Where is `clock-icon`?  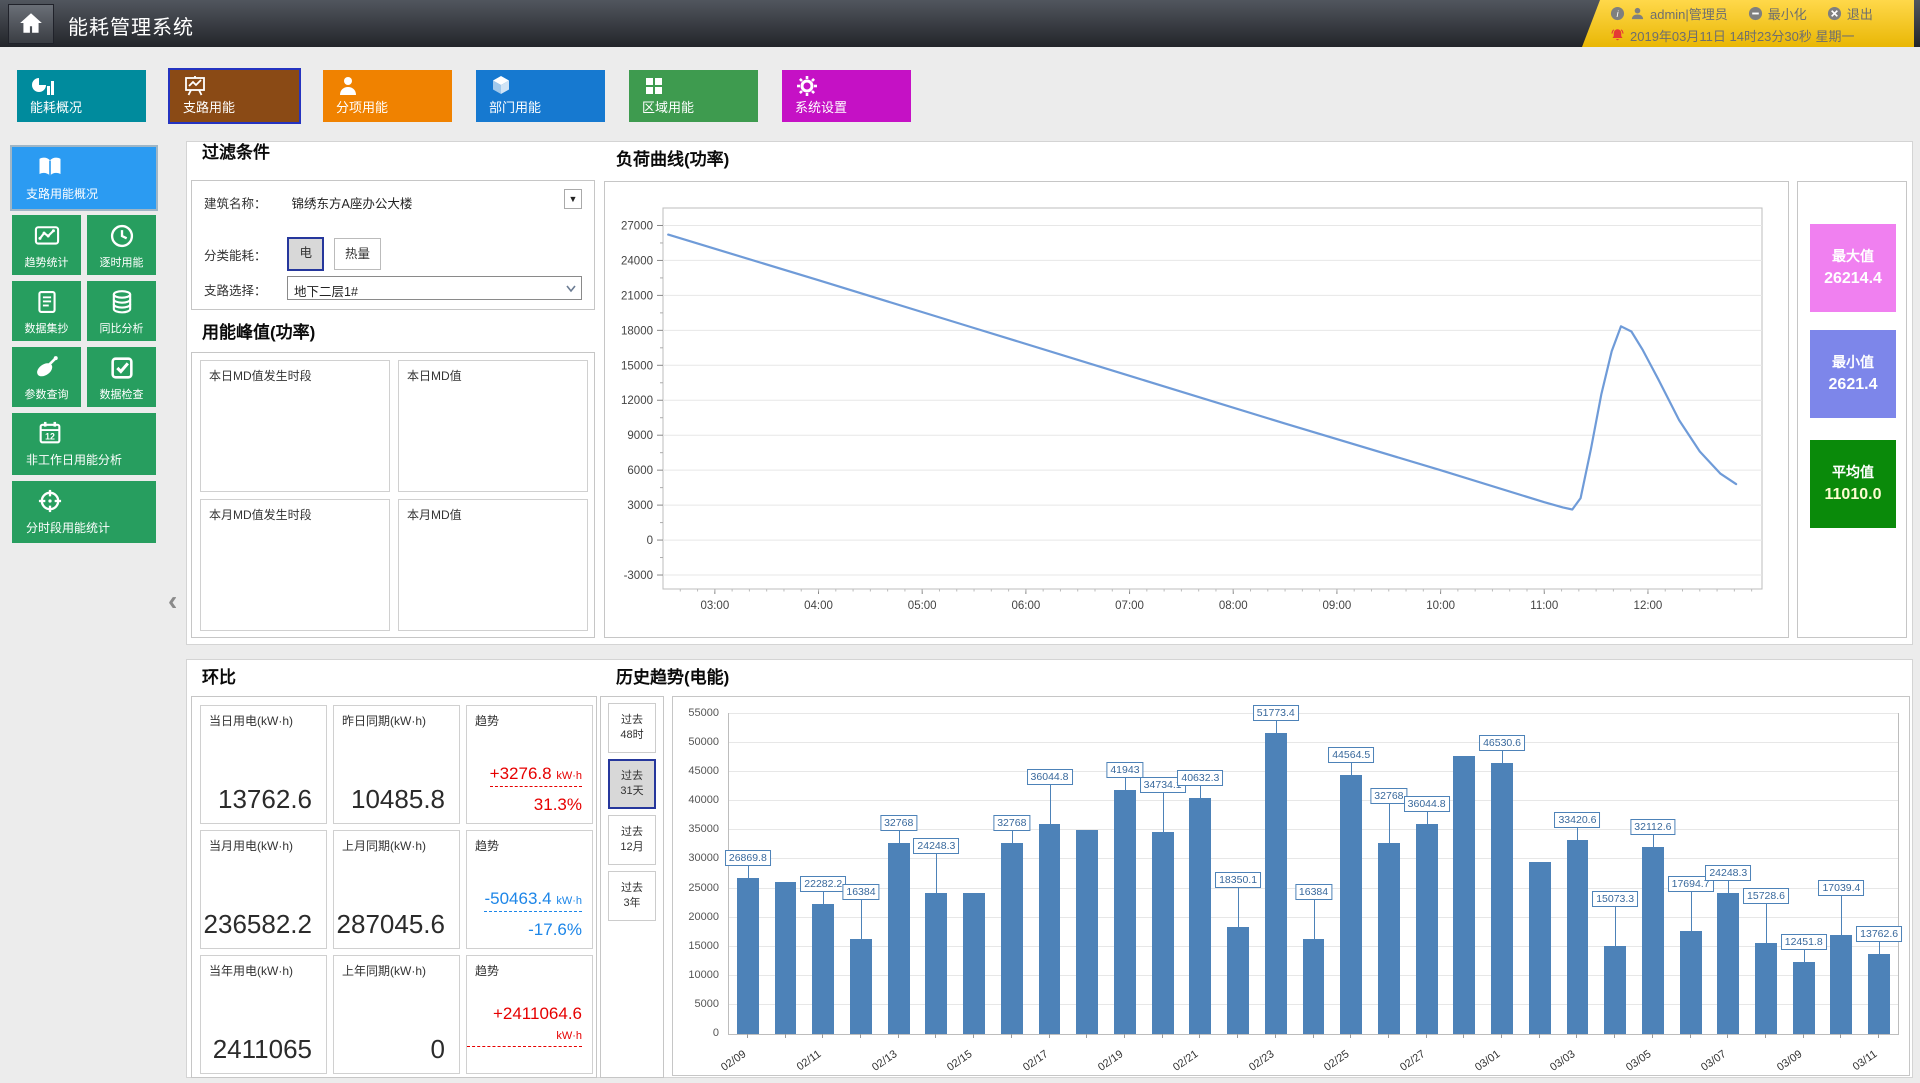 clock-icon is located at coordinates (122, 236).